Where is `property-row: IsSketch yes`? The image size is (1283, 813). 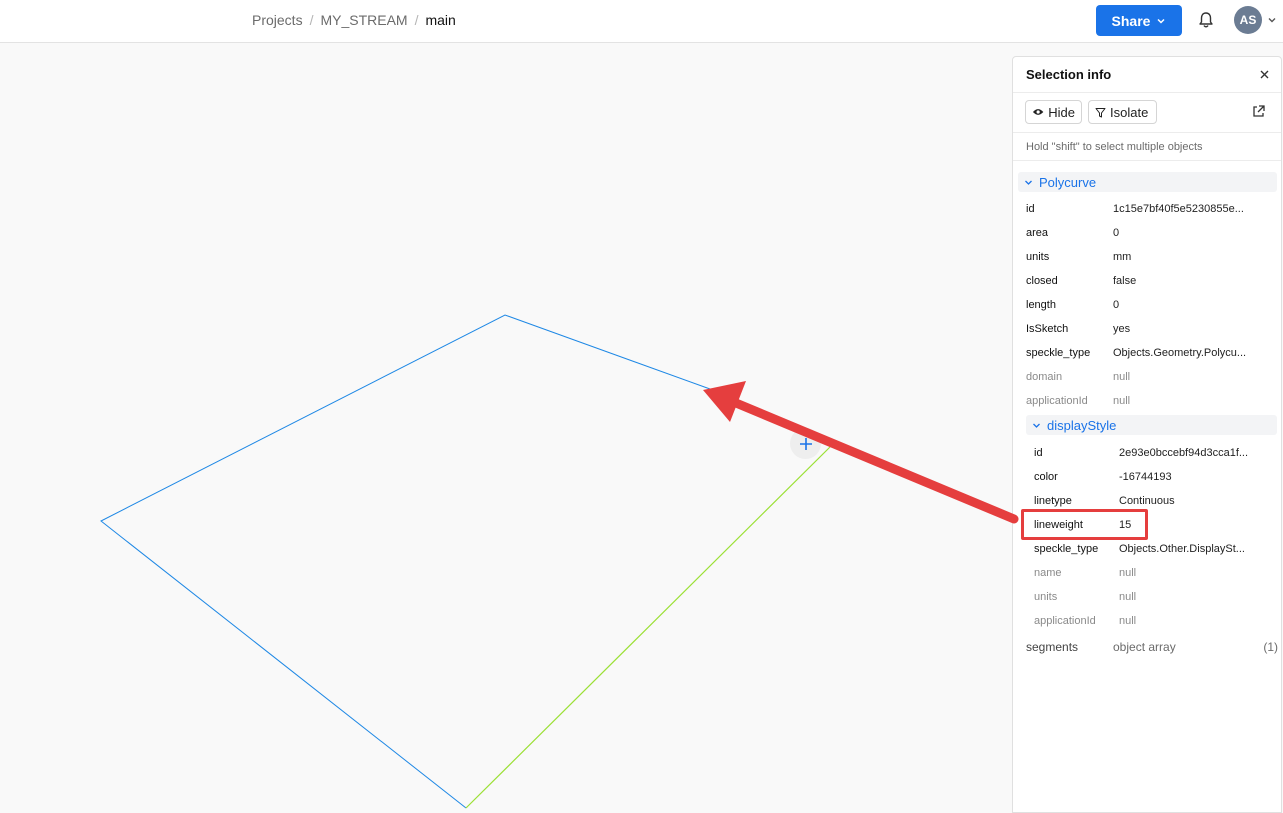
property-row: IsSketch yes is located at coordinates (1078, 329).